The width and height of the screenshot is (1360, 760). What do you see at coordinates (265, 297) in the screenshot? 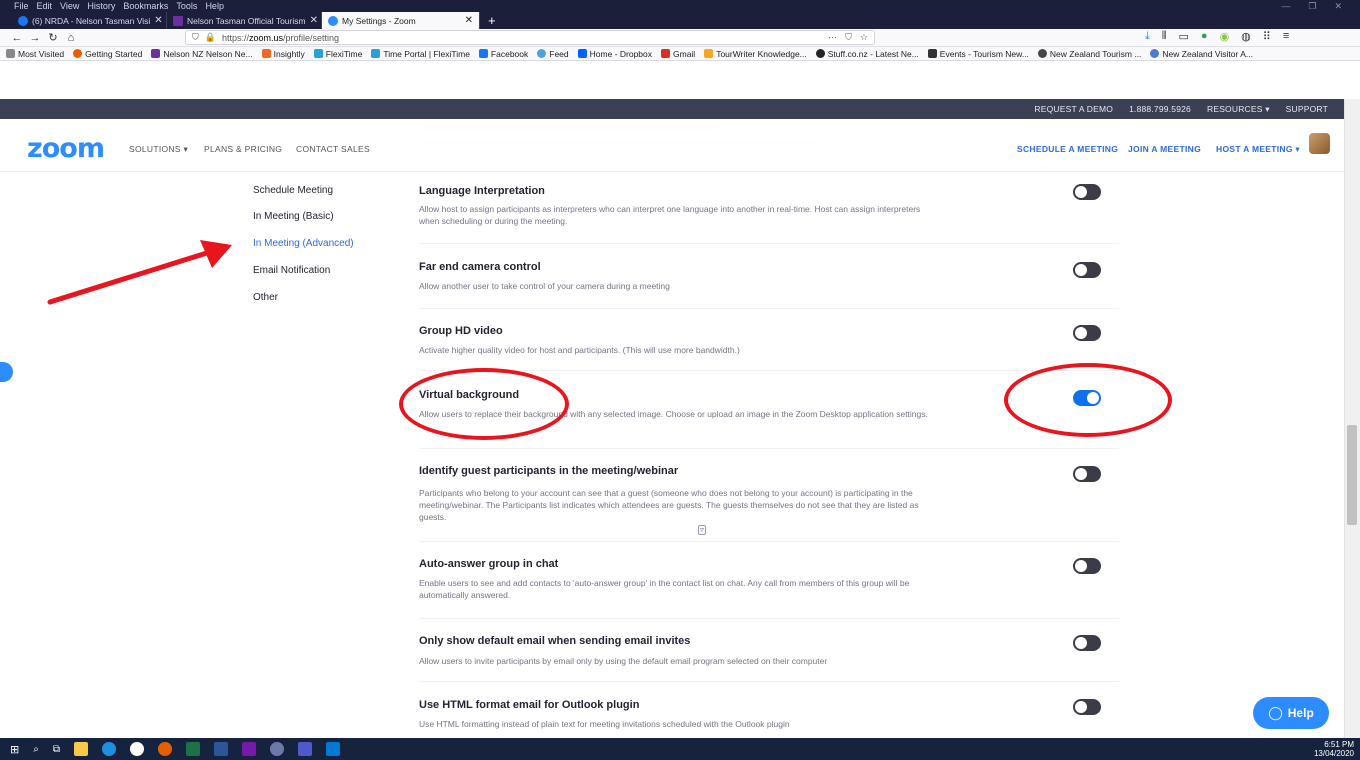
I see `sidebar-item-other: Other` at bounding box center [265, 297].